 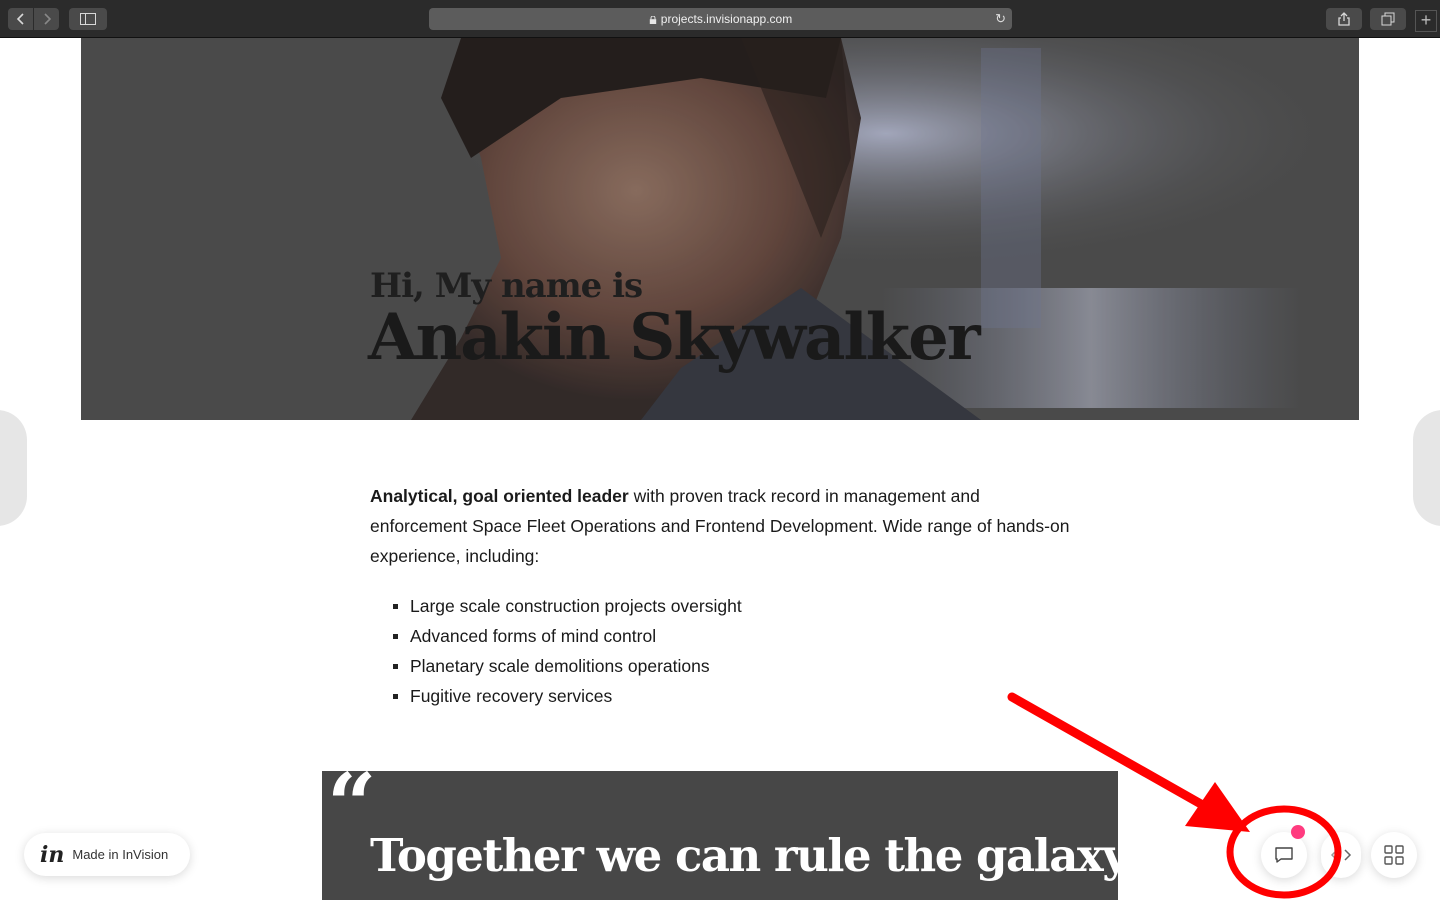 I want to click on intro-bold: Analytical, goal oriented leader, so click(x=499, y=496).